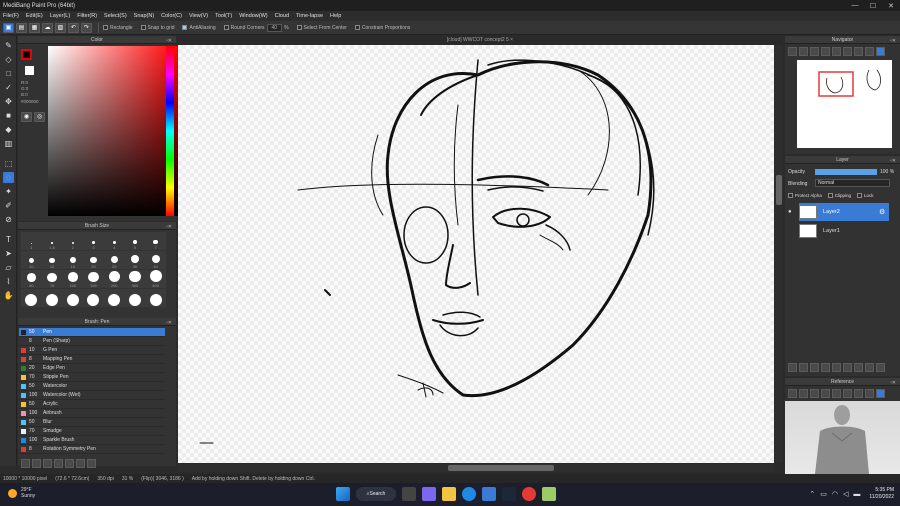 This screenshot has height=506, width=900. What do you see at coordinates (92, 359) in the screenshot?
I see `brush-item: 8 Mapping Pen` at bounding box center [92, 359].